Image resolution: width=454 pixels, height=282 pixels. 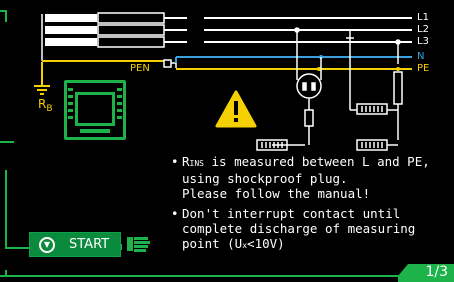 What do you see at coordinates (236, 109) in the screenshot?
I see `warning-icon` at bounding box center [236, 109].